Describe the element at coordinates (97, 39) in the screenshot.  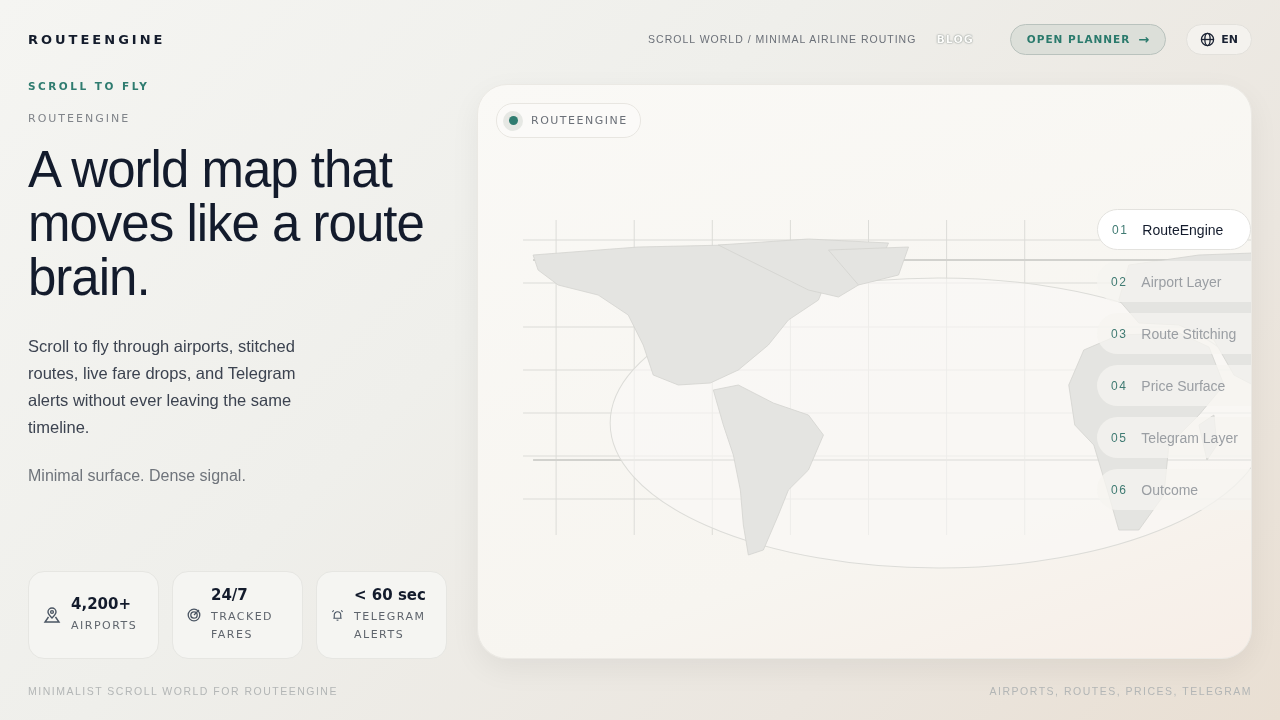
I see `brand-logo: ROUTEENGINE` at that location.